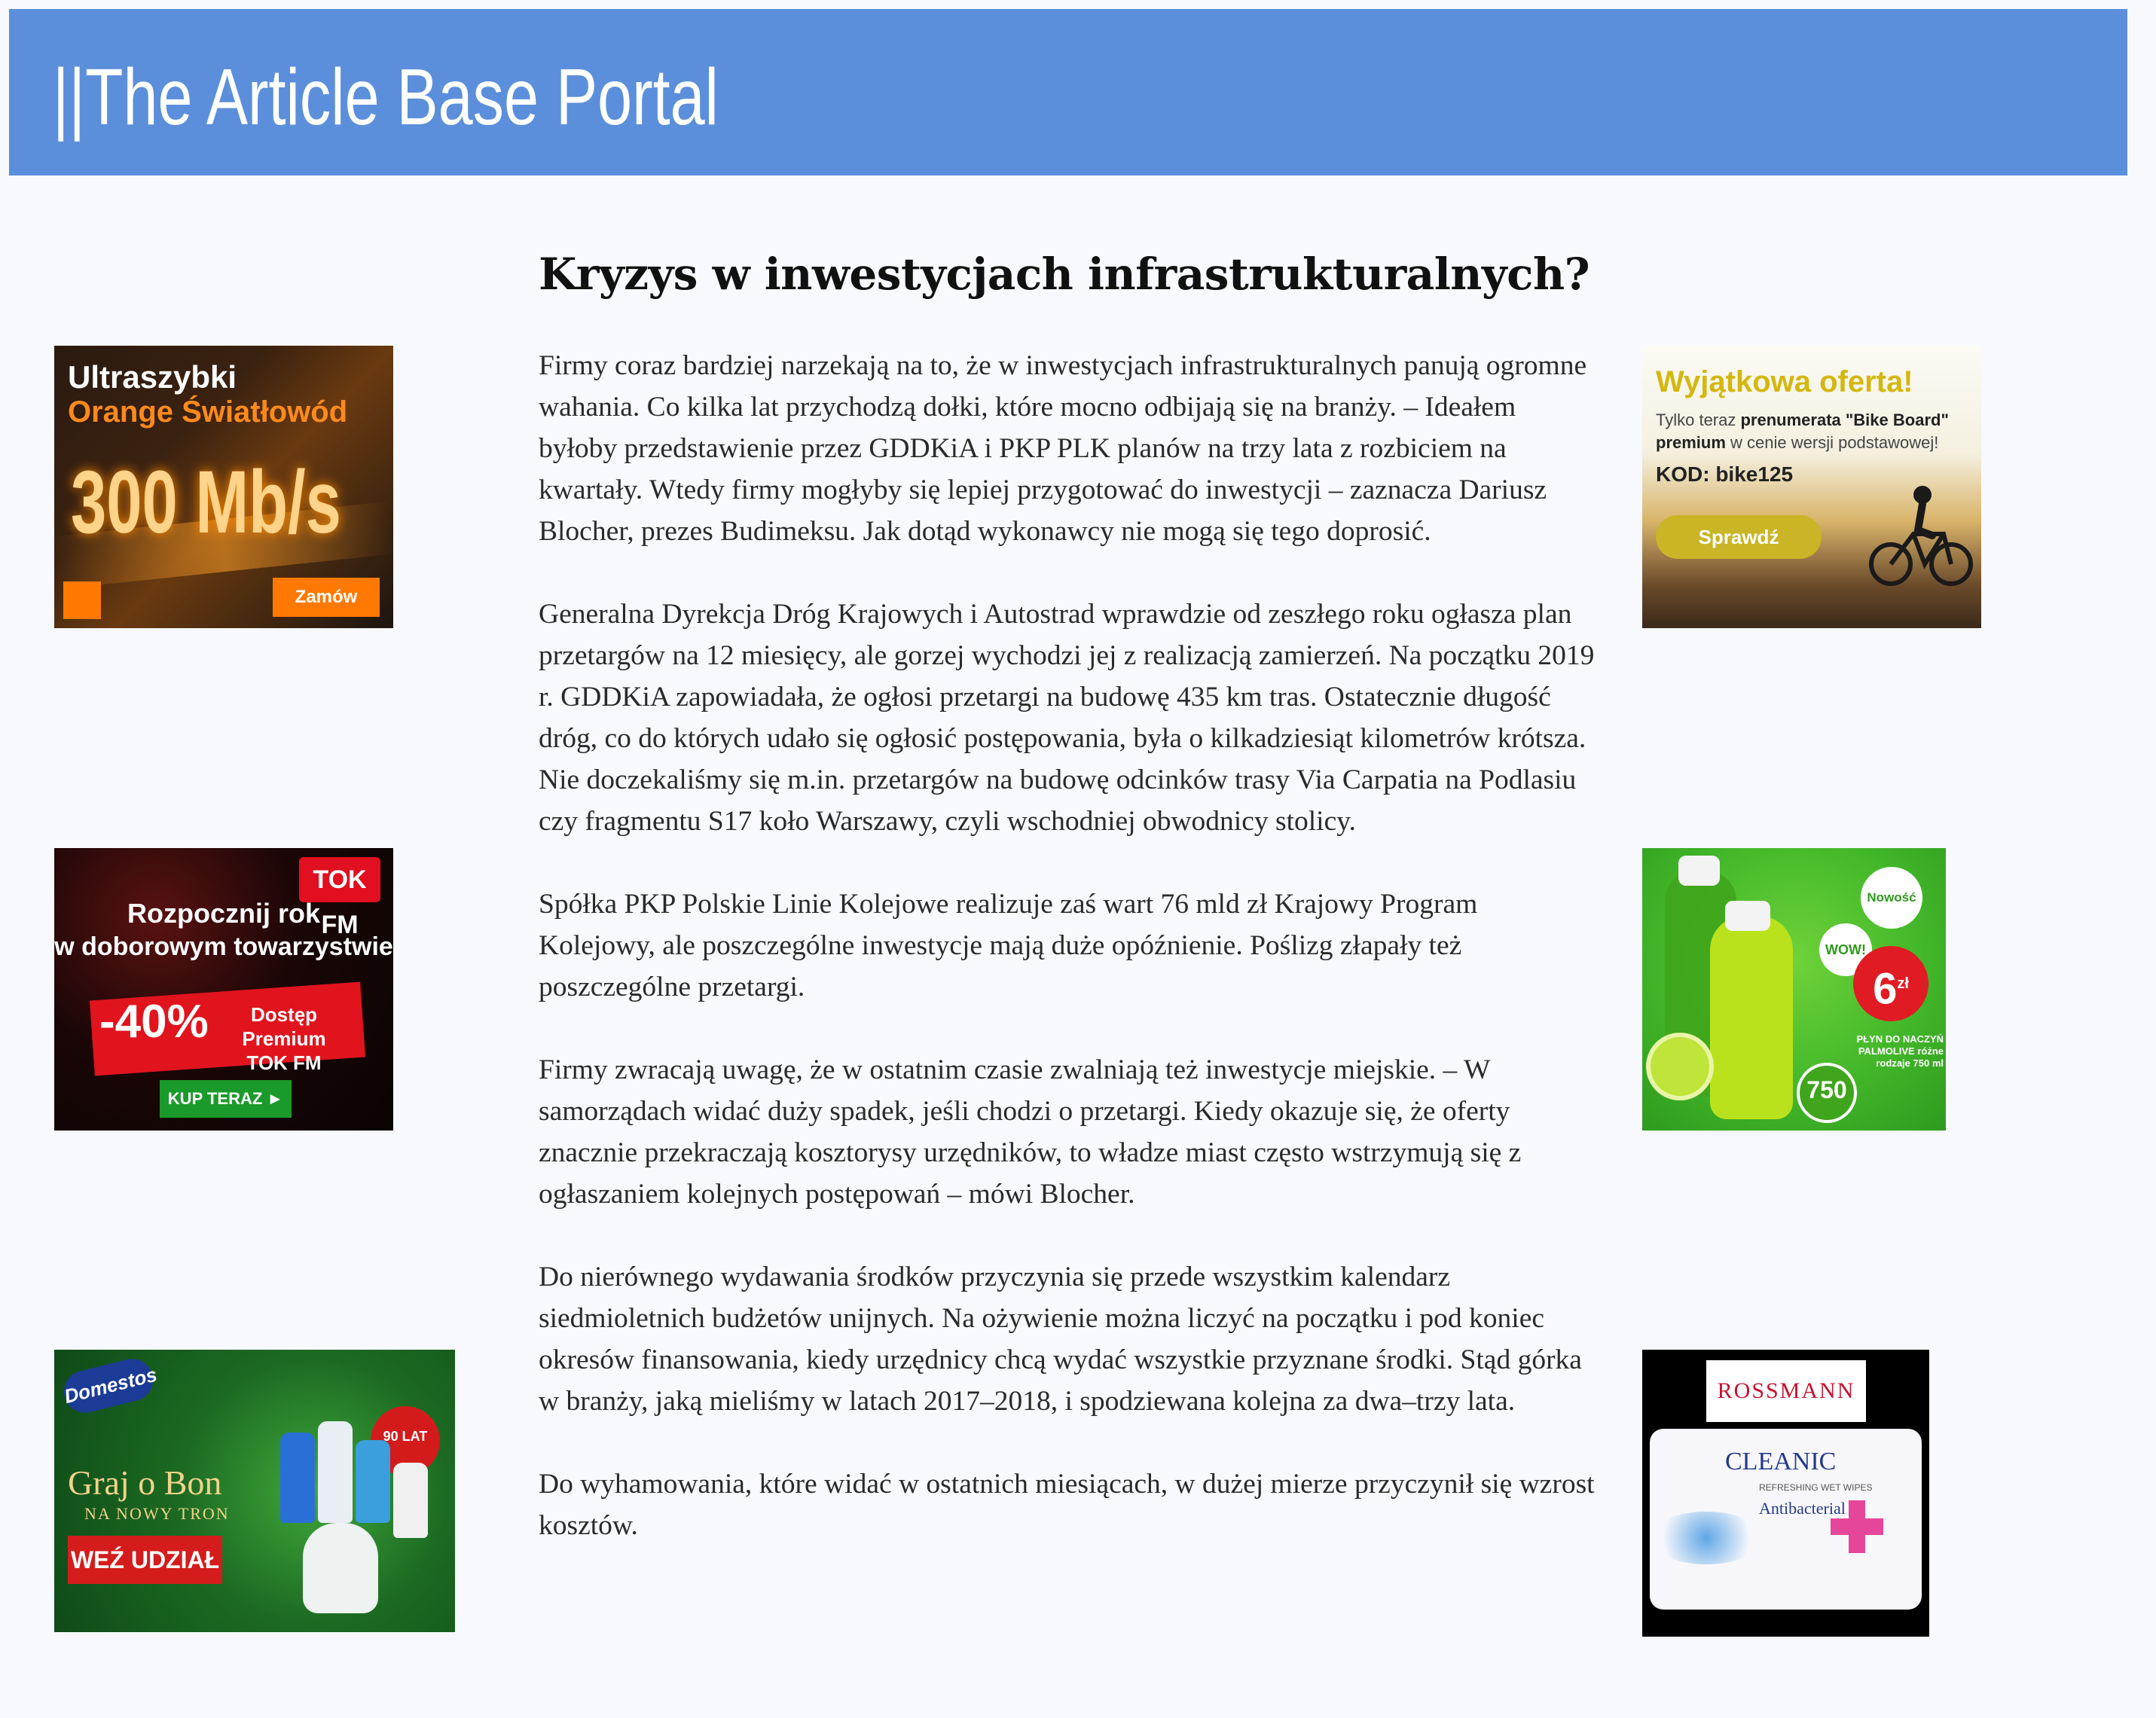  I want to click on participate-button: WEŹ UDZIAŁ, so click(145, 1560).